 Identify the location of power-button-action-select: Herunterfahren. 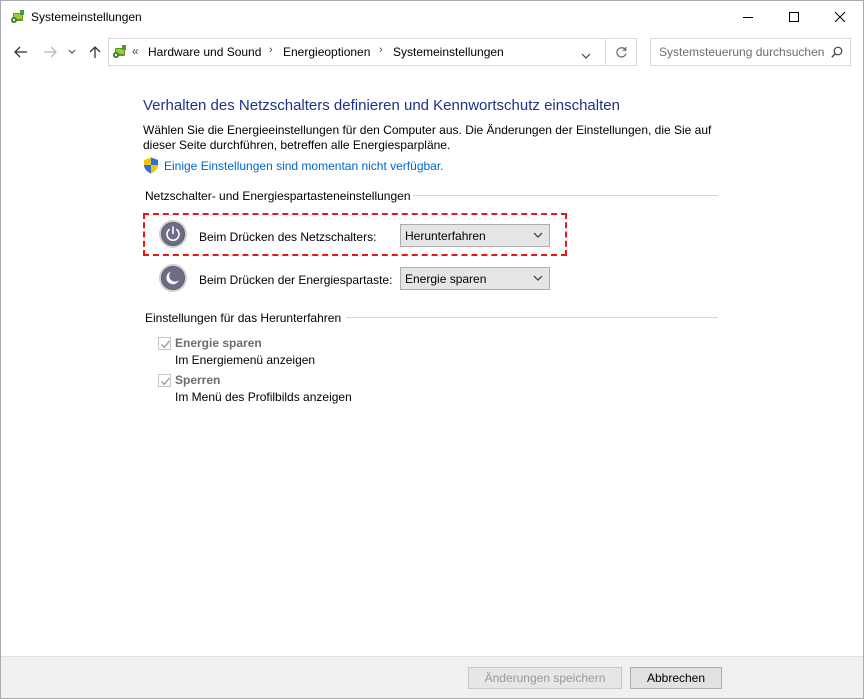
(475, 235).